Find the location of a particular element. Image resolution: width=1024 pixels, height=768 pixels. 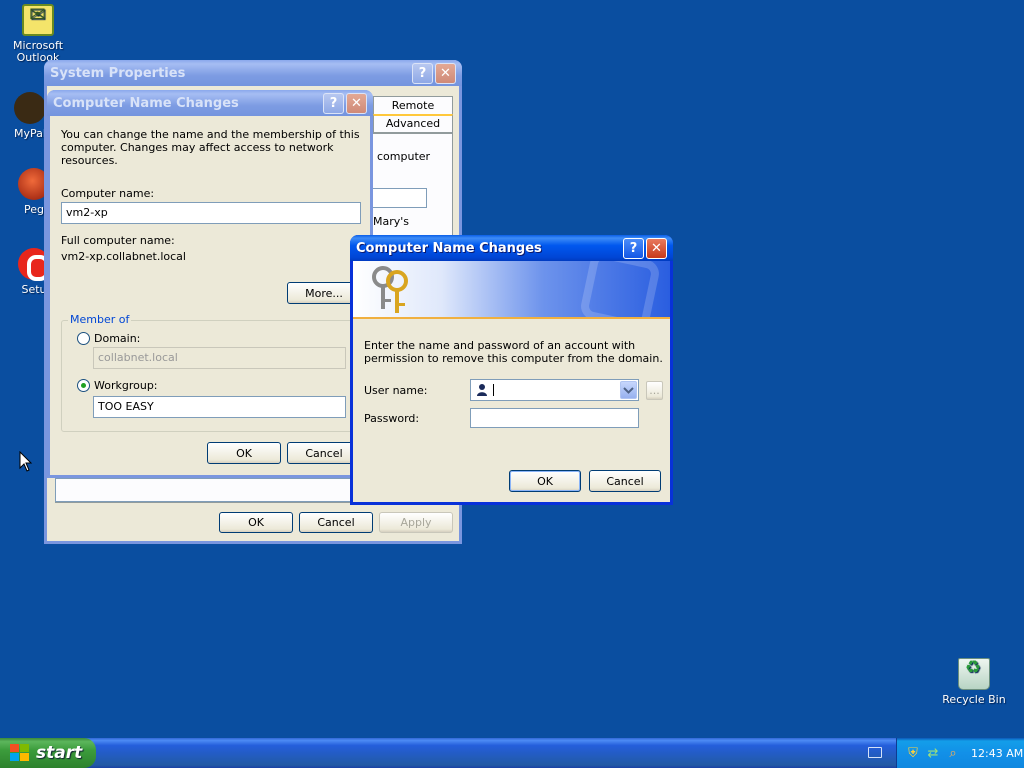

apply-button: Apply is located at coordinates (416, 522).